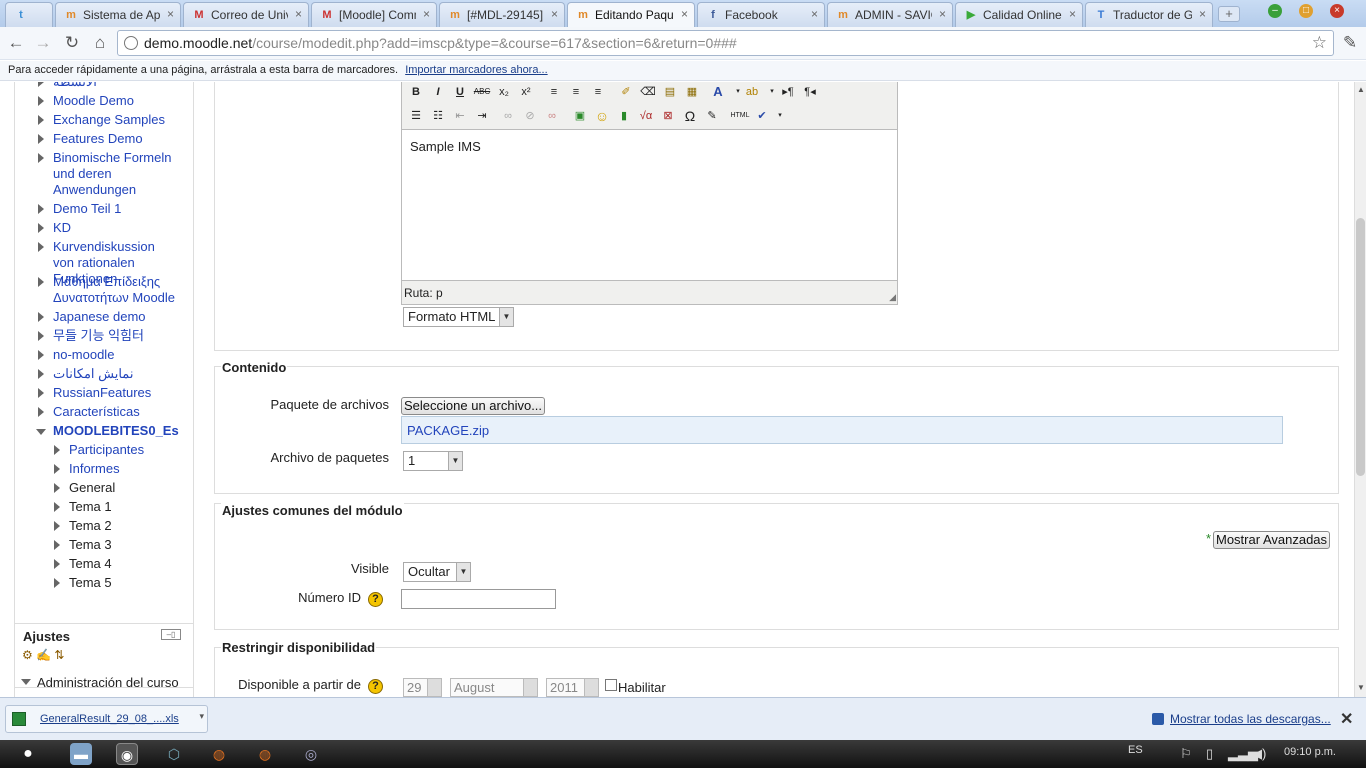 The height and width of the screenshot is (768, 1366). I want to click on unlink-icon: ⊘, so click(530, 116).